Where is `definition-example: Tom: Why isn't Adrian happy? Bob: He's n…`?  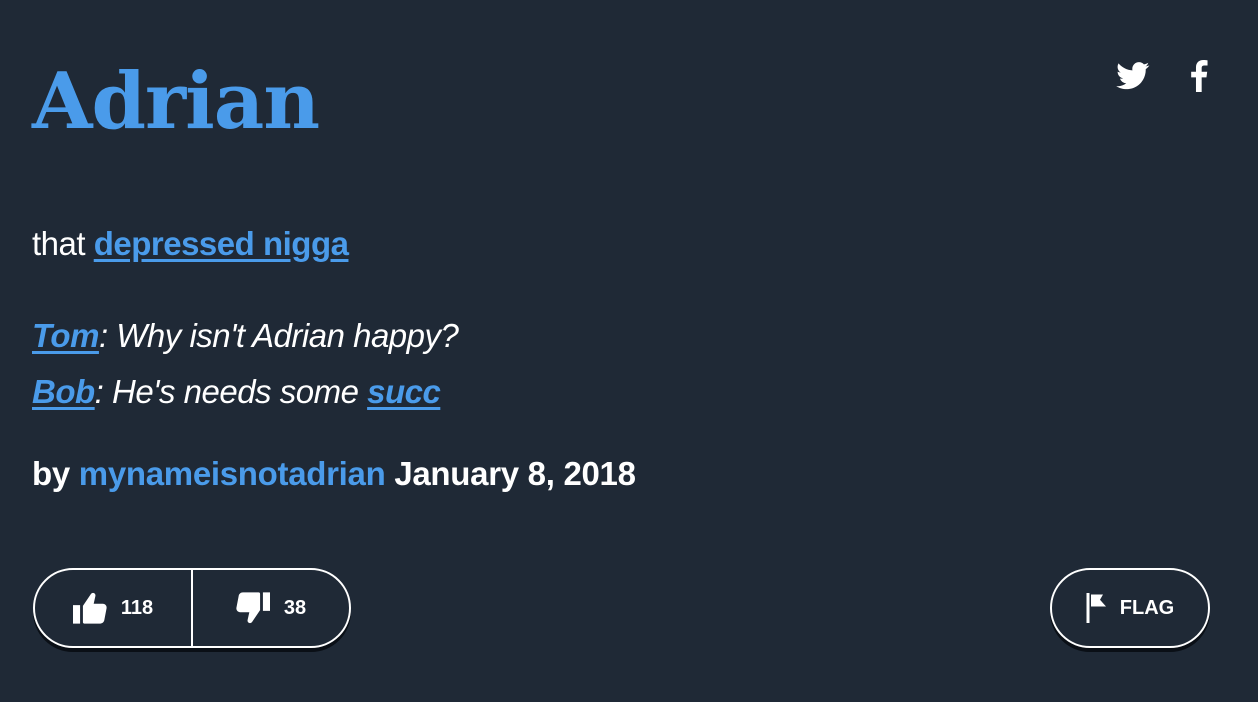 definition-example: Tom: Why isn't Adrian happy? Bob: He's n… is located at coordinates (245, 364).